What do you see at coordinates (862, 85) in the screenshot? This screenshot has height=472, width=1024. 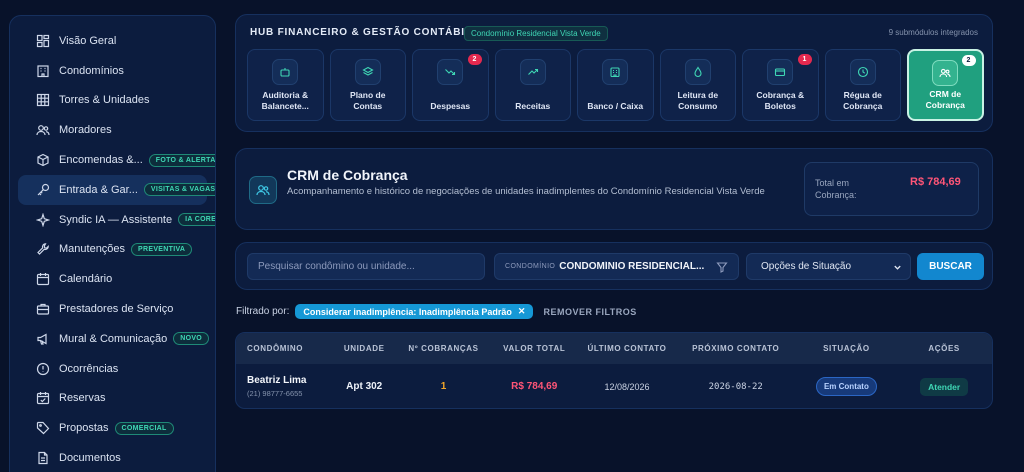 I see `module-regua-cobranca: Régua de Cobrança` at bounding box center [862, 85].